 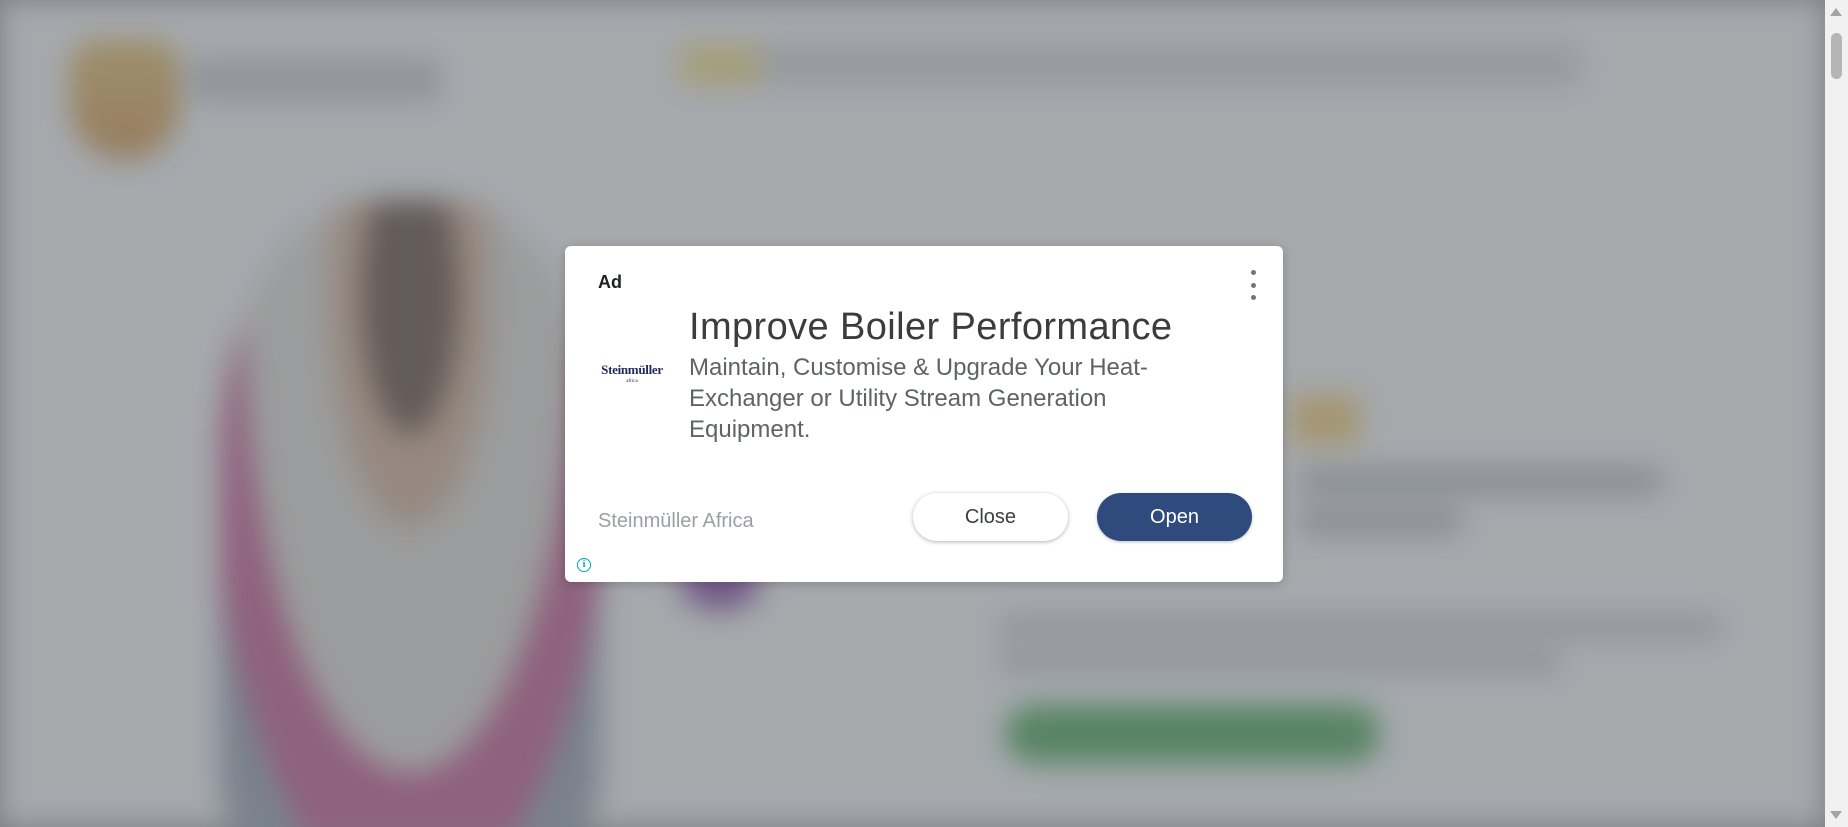 I want to click on open-button: Open, so click(x=1174, y=517).